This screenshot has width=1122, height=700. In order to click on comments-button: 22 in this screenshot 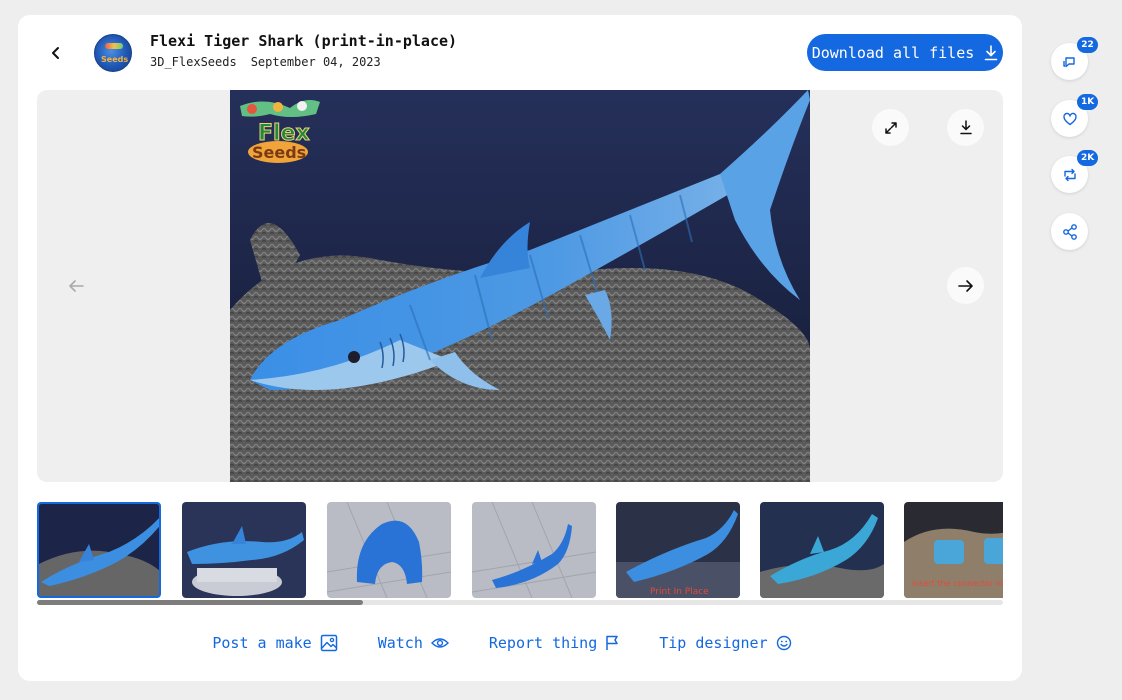, I will do `click(1074, 58)`.